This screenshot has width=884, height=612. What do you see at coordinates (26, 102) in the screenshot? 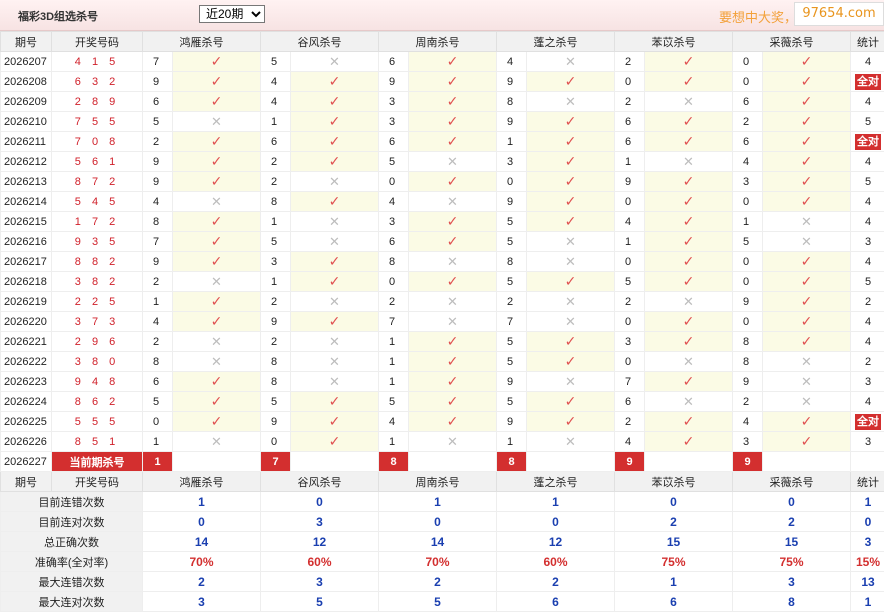
I see `issue-number: 2026209` at bounding box center [26, 102].